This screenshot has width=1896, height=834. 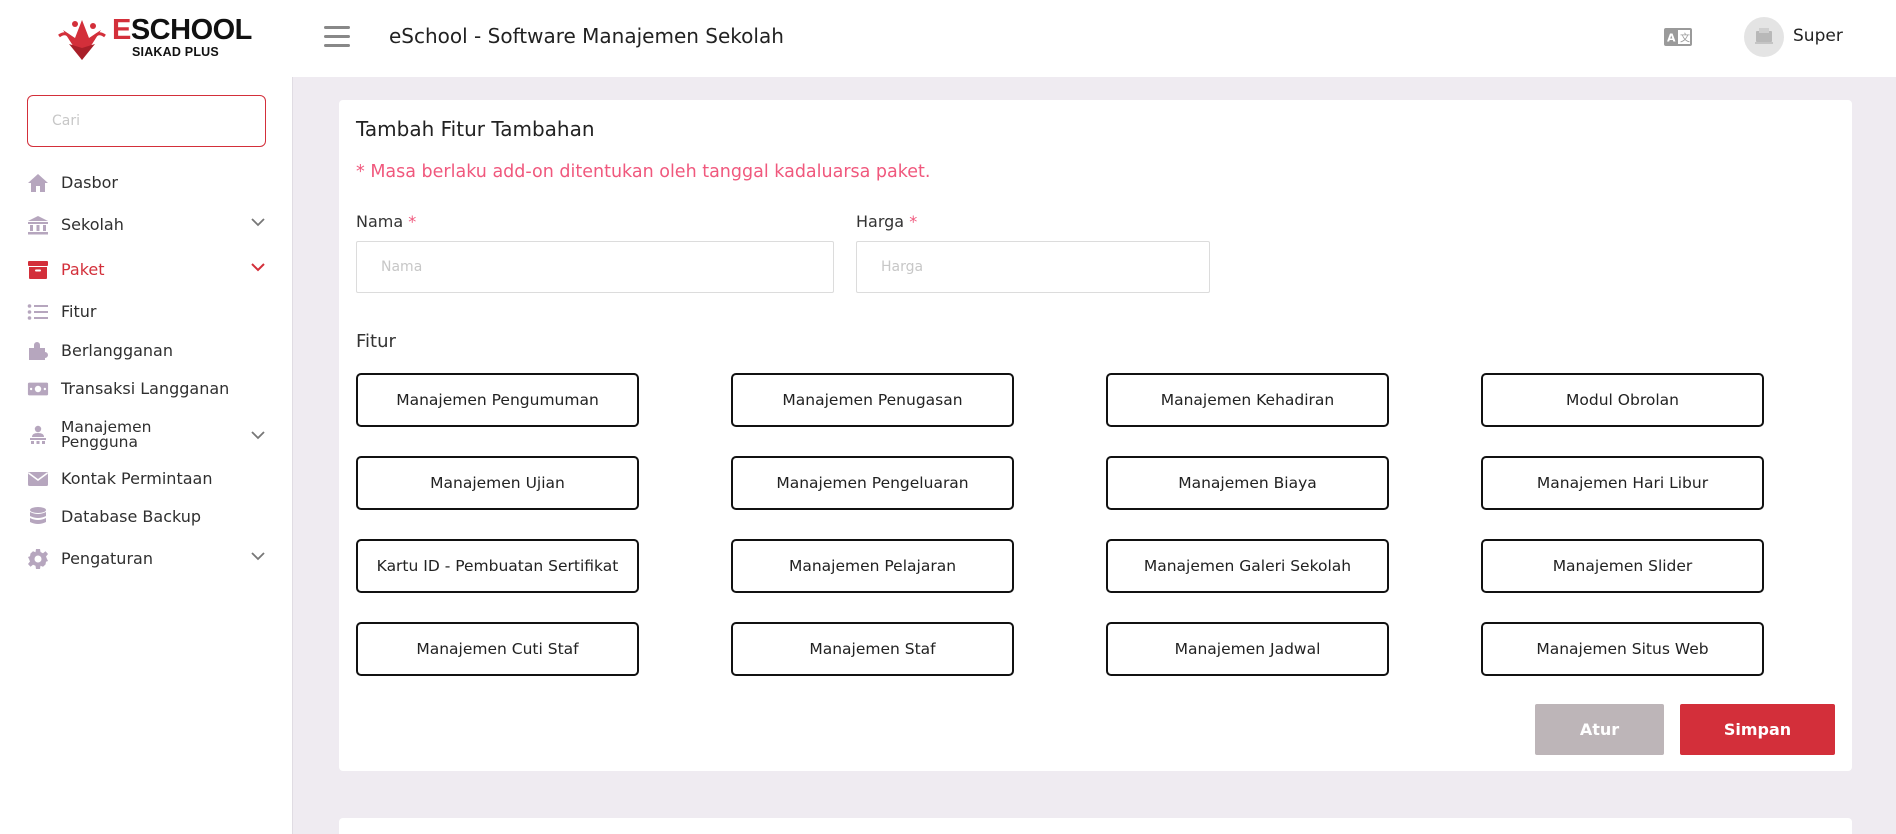 I want to click on avatar, so click(x=1764, y=37).